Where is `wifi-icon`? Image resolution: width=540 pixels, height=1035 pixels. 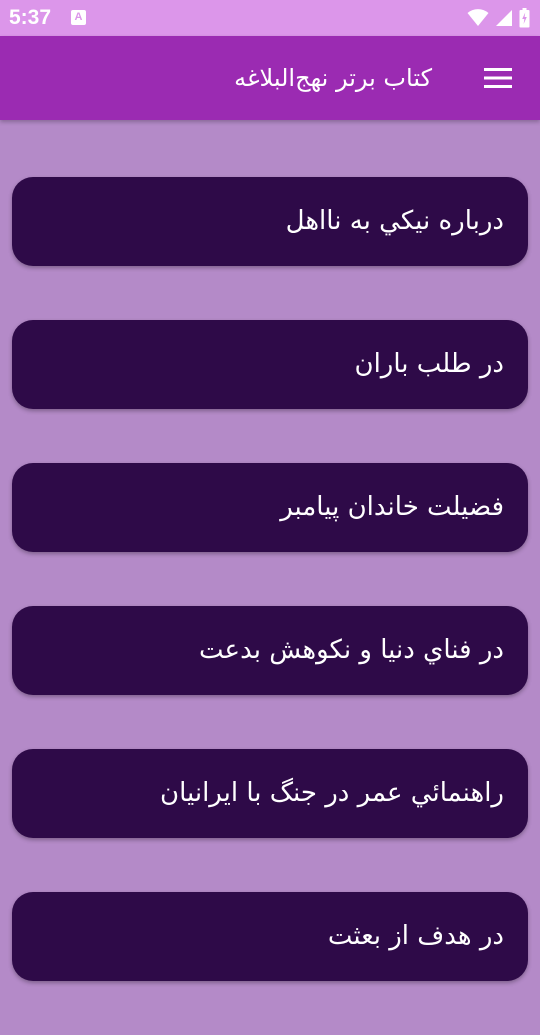 wifi-icon is located at coordinates (478, 17).